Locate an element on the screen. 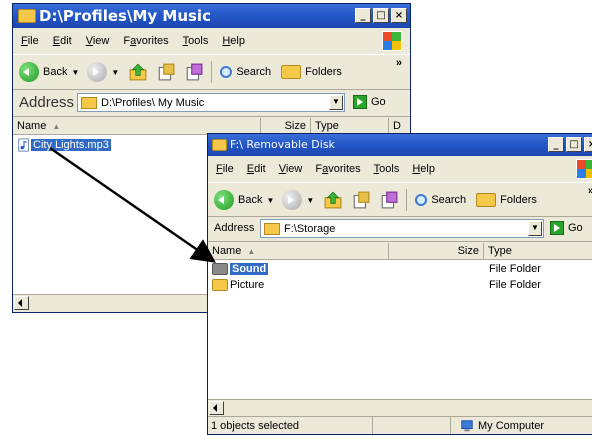 The height and width of the screenshot is (435, 592). window-title: D:\Profiles\My Music is located at coordinates (125, 16).